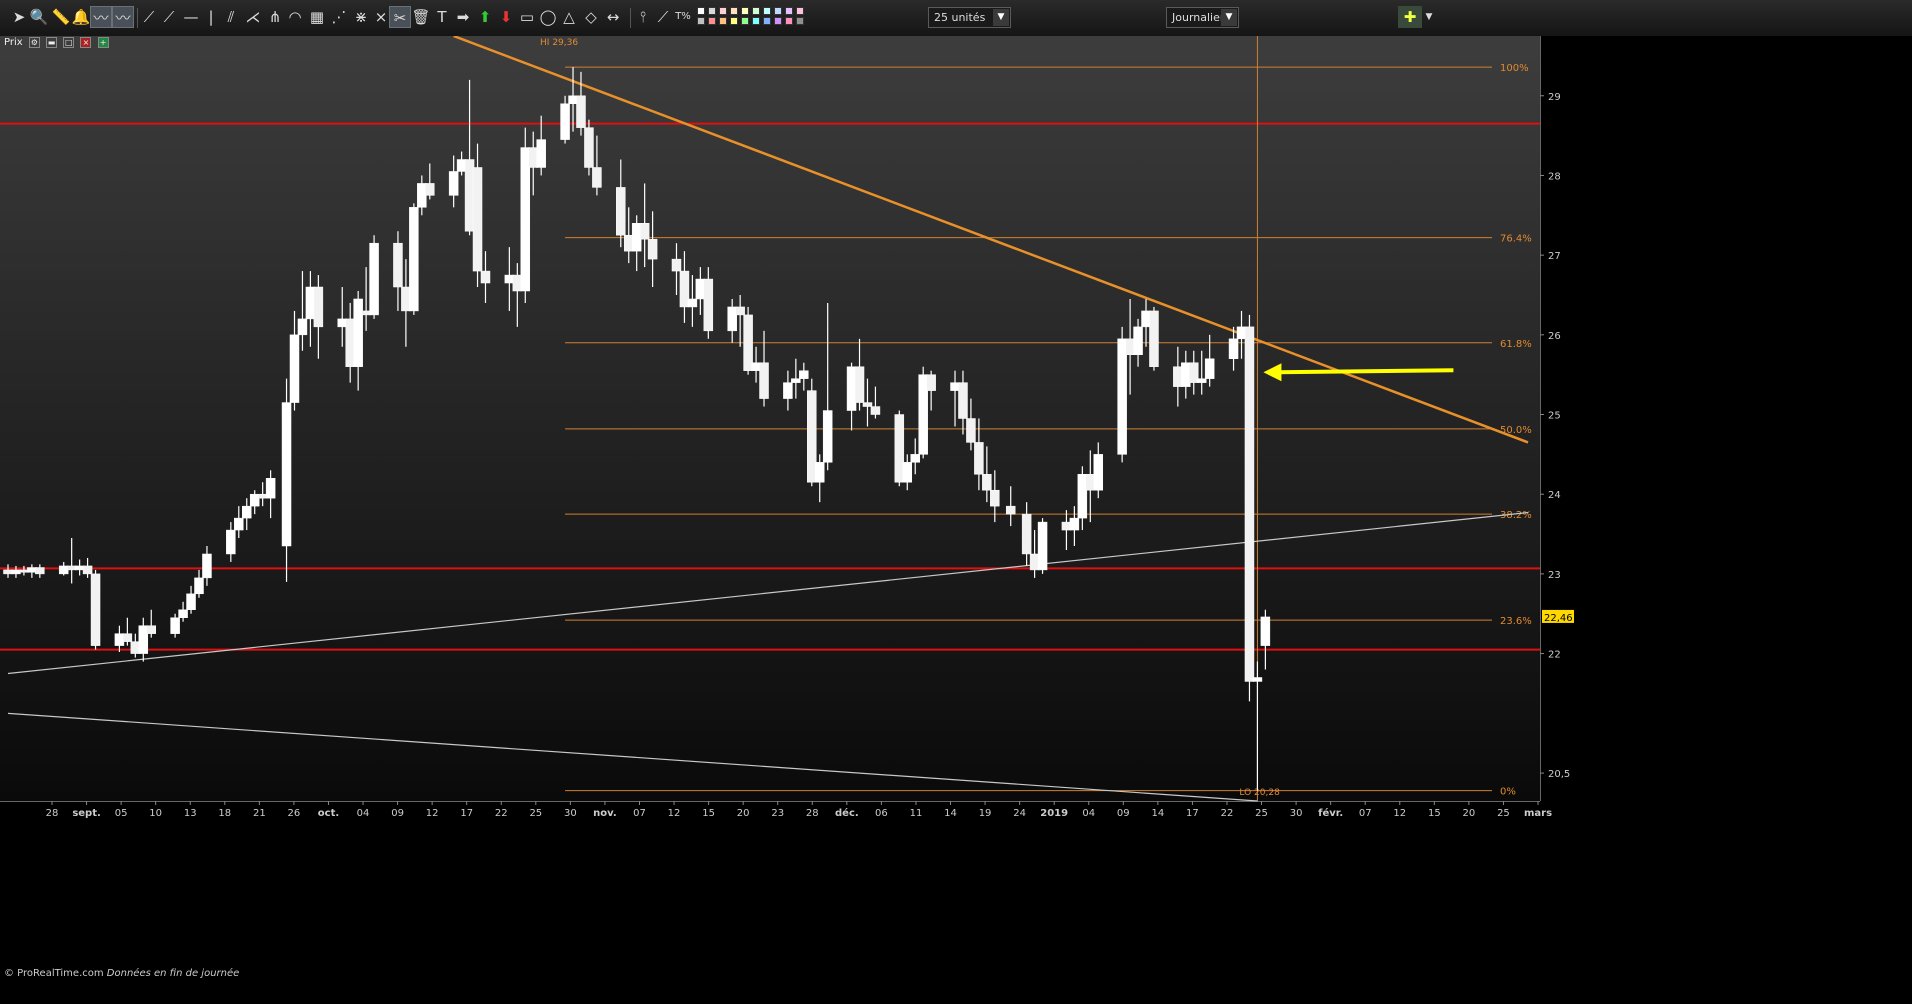 This screenshot has width=1912, height=1004. Describe the element at coordinates (34, 42) in the screenshot. I see `panel-settings-icon: ⚙` at that location.